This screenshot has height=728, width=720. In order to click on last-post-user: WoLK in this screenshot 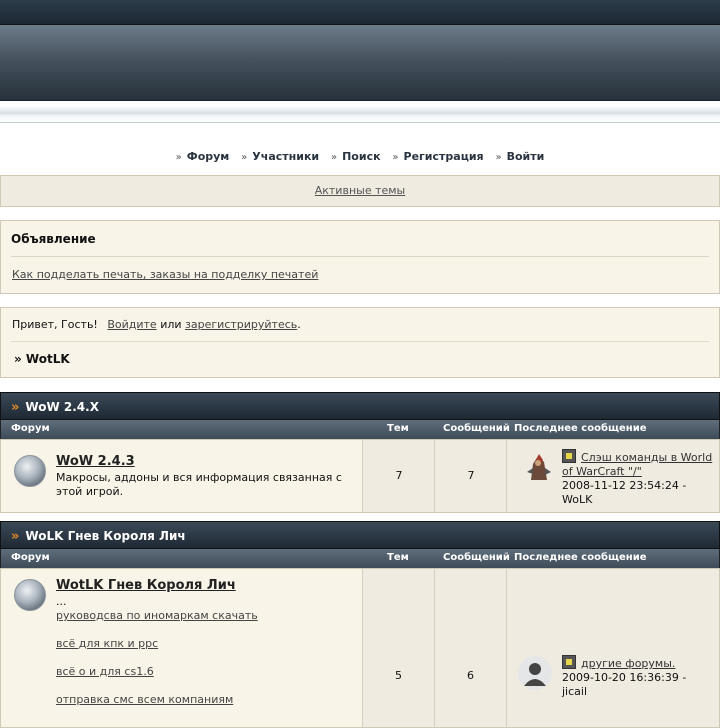, I will do `click(577, 499)`.